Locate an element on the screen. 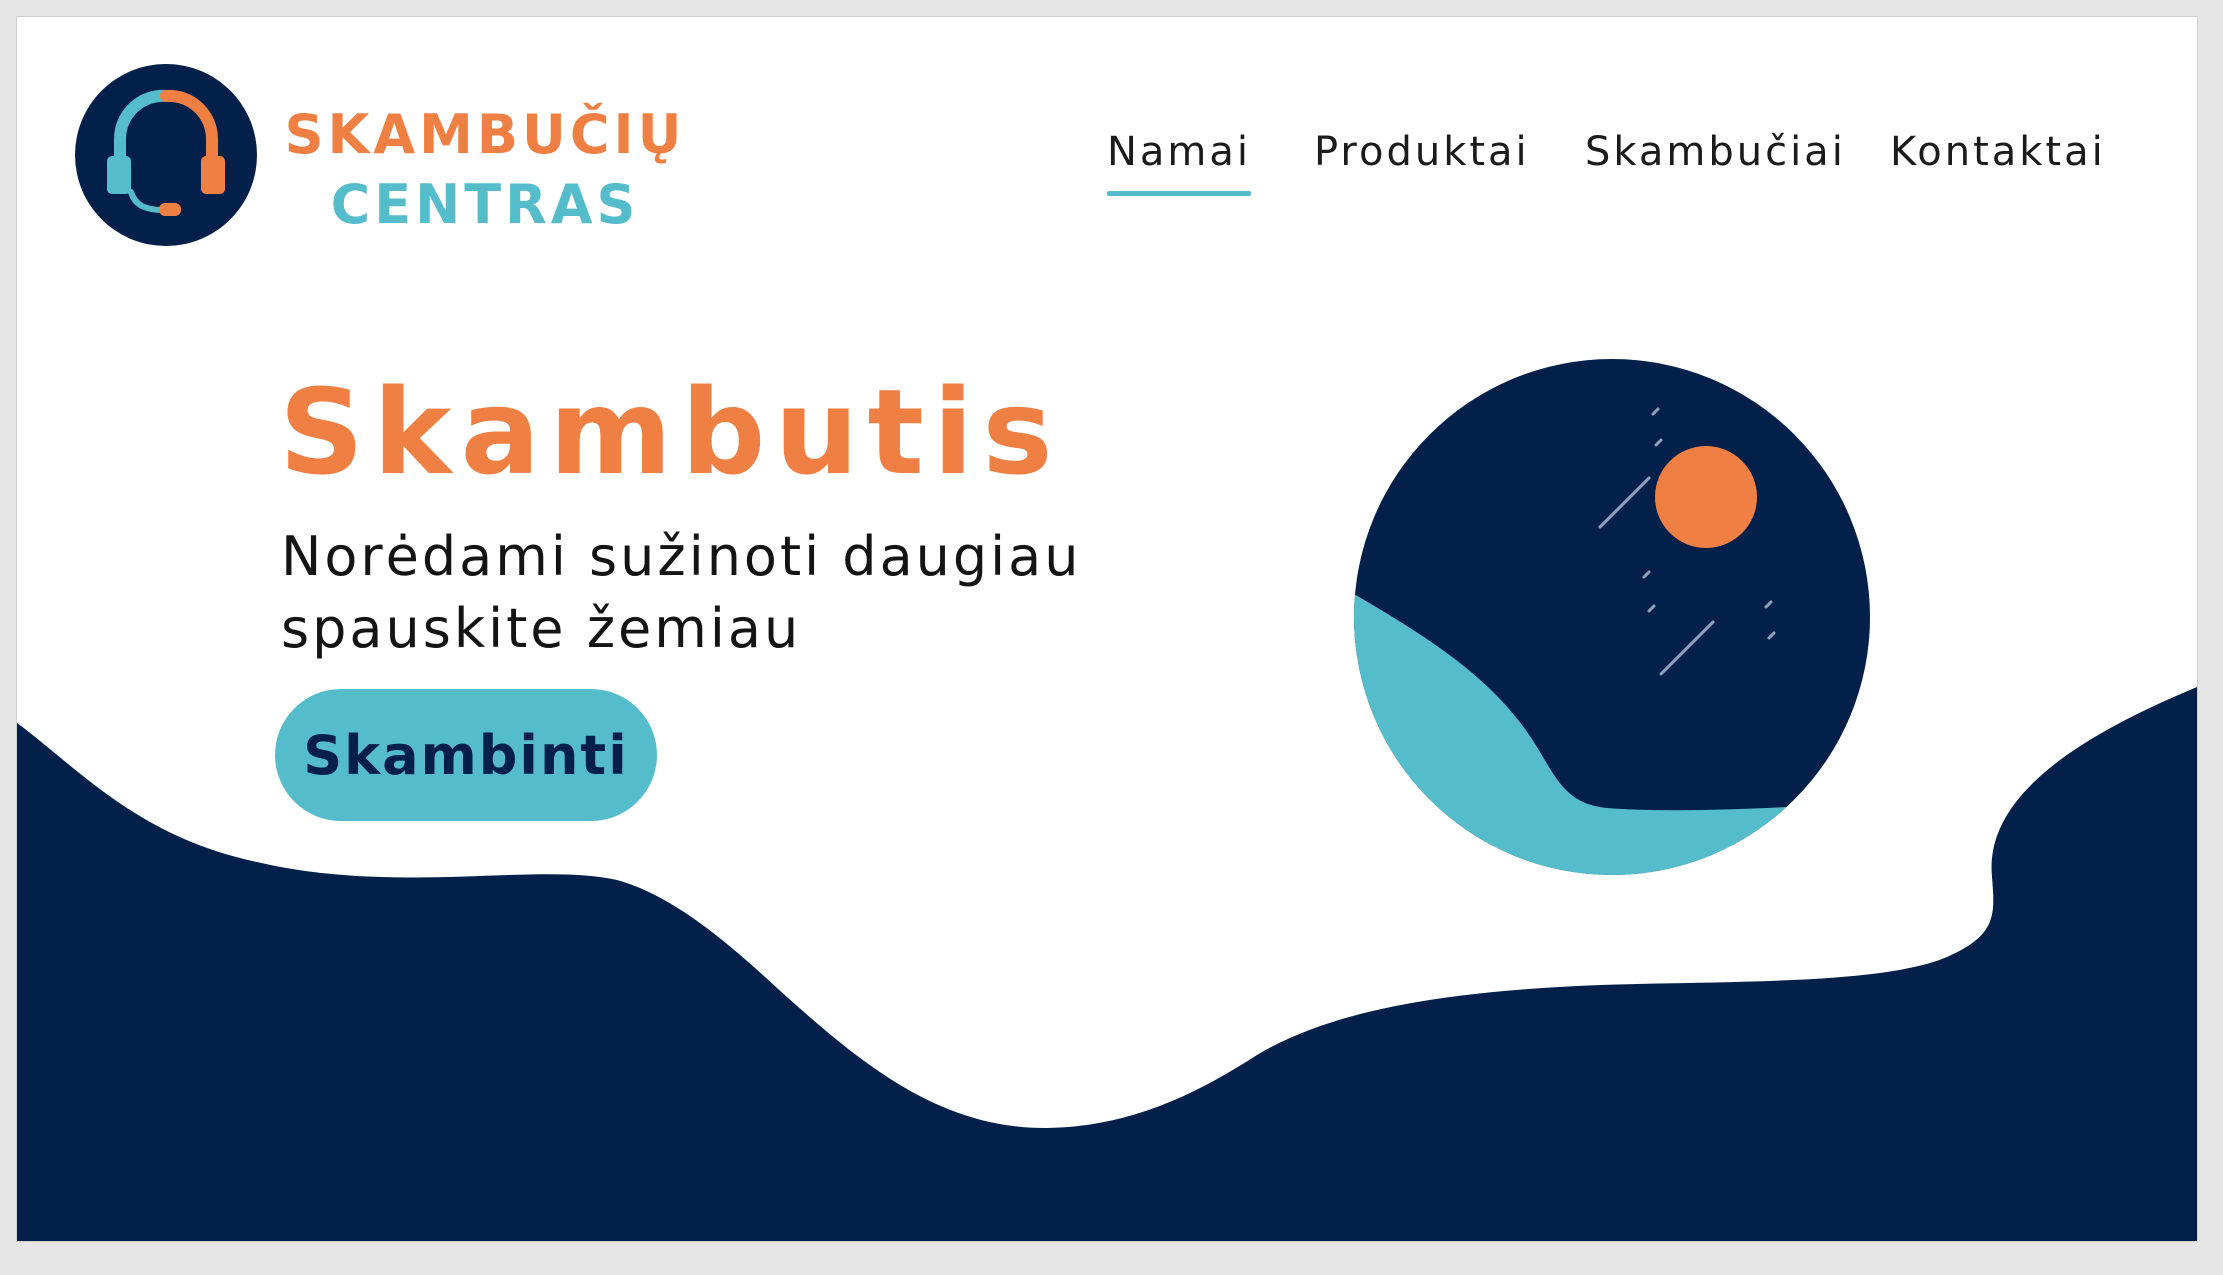  nav-link-produktai: Produktai is located at coordinates (1422, 152).